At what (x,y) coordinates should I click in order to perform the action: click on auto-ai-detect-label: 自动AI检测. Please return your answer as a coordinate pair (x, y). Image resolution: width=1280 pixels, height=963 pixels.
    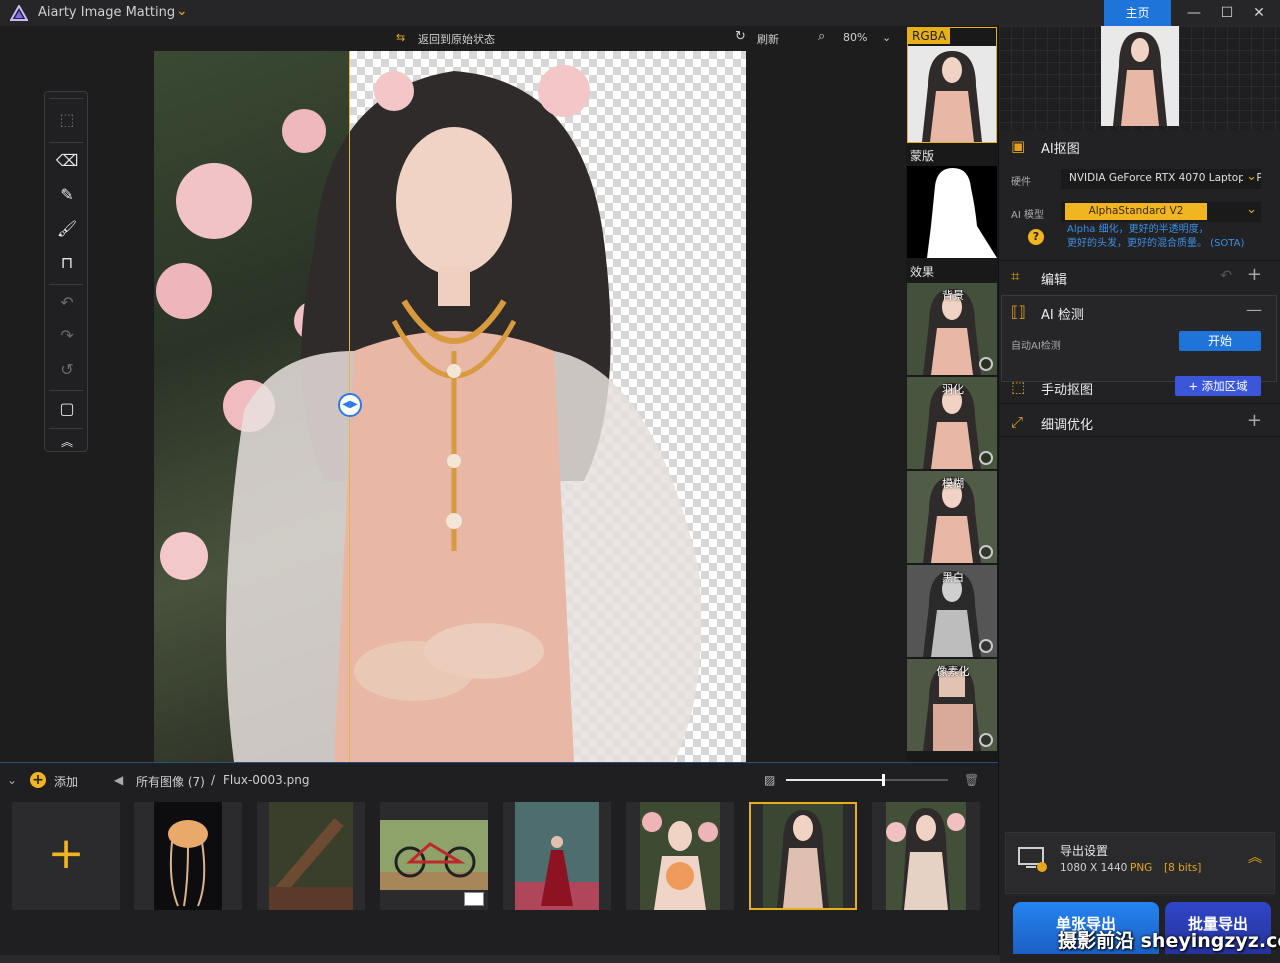
    Looking at the image, I should click on (1036, 346).